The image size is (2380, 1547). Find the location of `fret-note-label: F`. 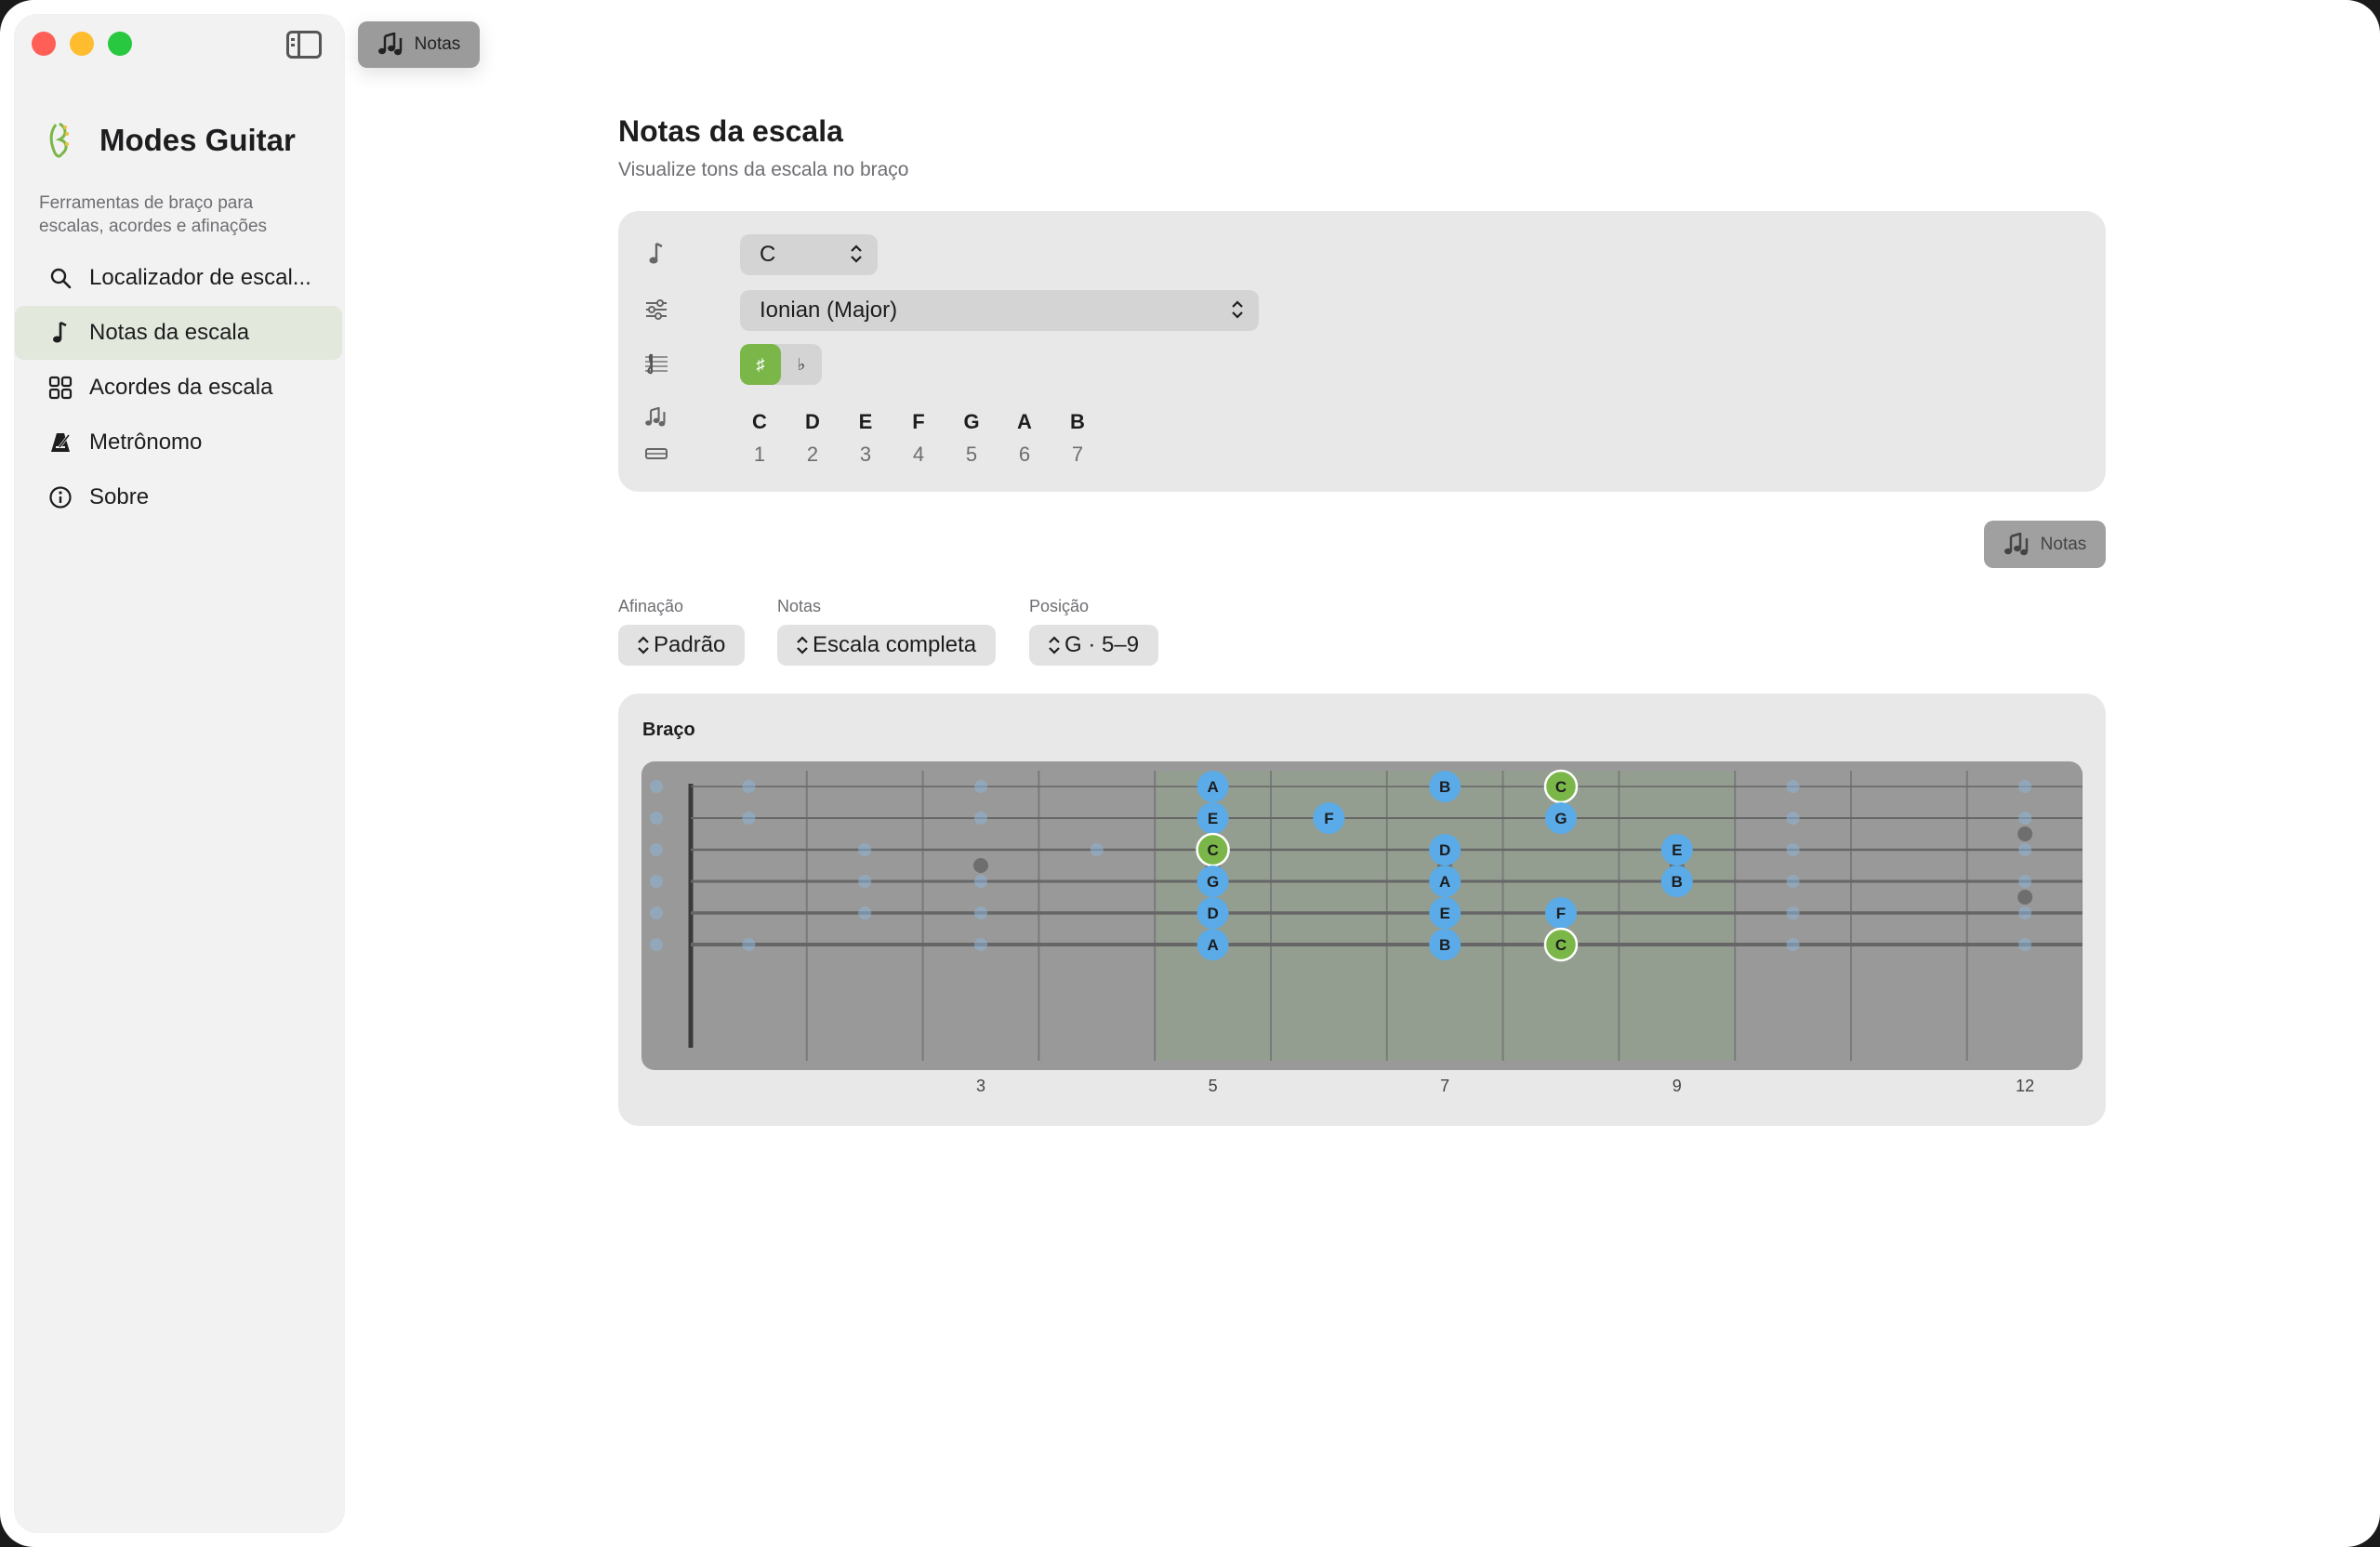

fret-note-label: F is located at coordinates (1328, 818).